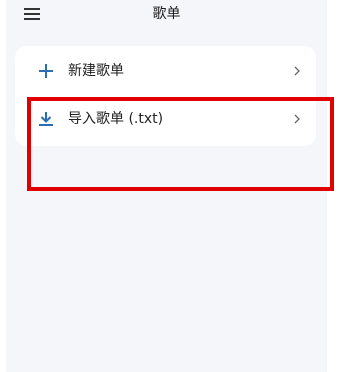 The height and width of the screenshot is (372, 338). I want to click on download-icon, so click(46, 119).